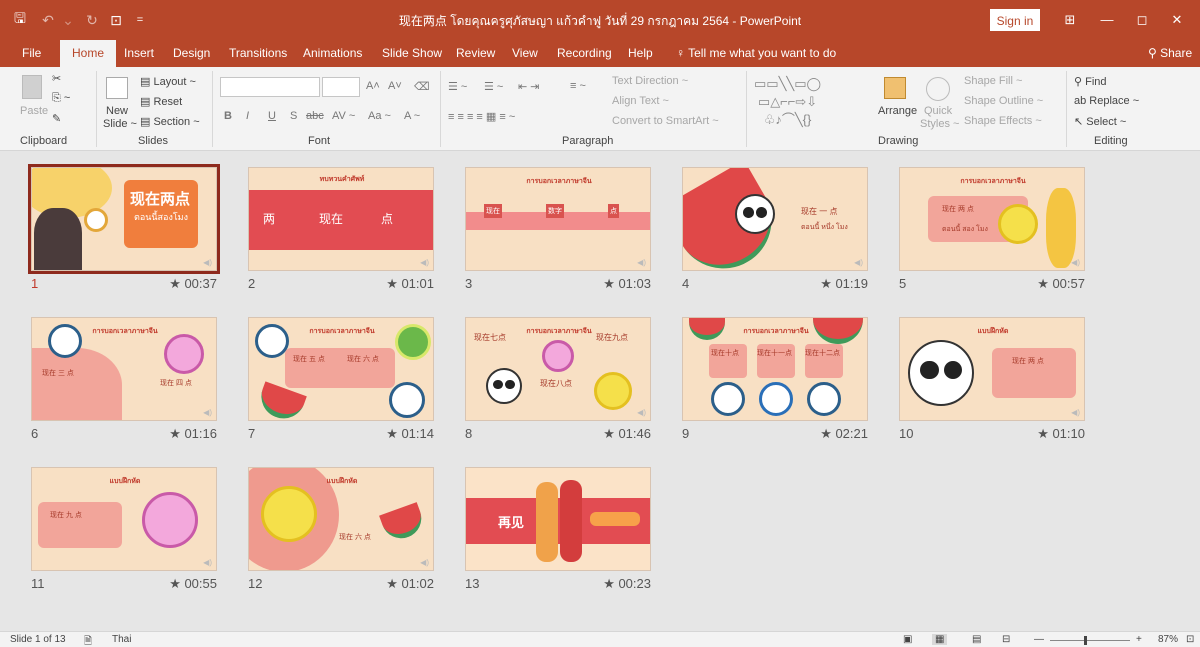 The width and height of the screenshot is (1200, 647). Describe the element at coordinates (48, 20) in the screenshot. I see `undo-icon: ↶` at that location.